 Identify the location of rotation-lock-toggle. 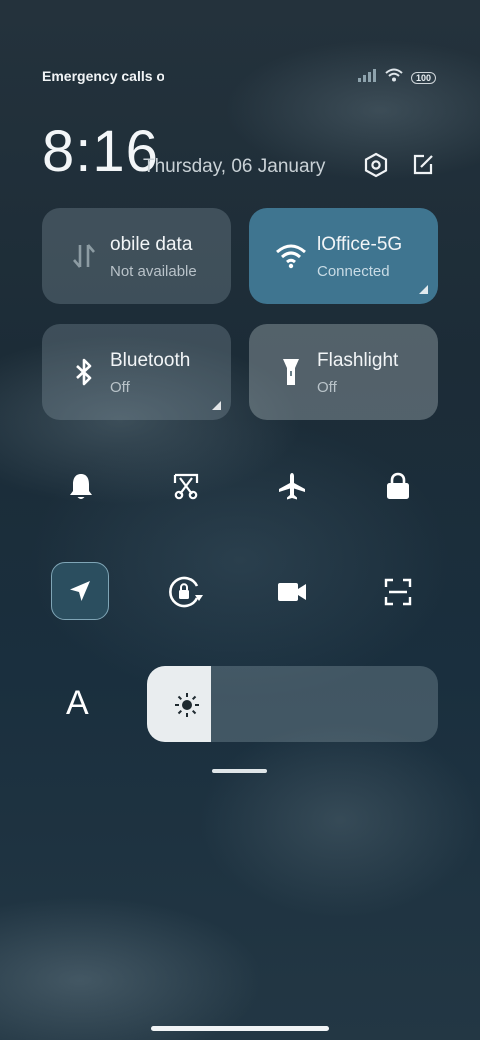
(186, 592).